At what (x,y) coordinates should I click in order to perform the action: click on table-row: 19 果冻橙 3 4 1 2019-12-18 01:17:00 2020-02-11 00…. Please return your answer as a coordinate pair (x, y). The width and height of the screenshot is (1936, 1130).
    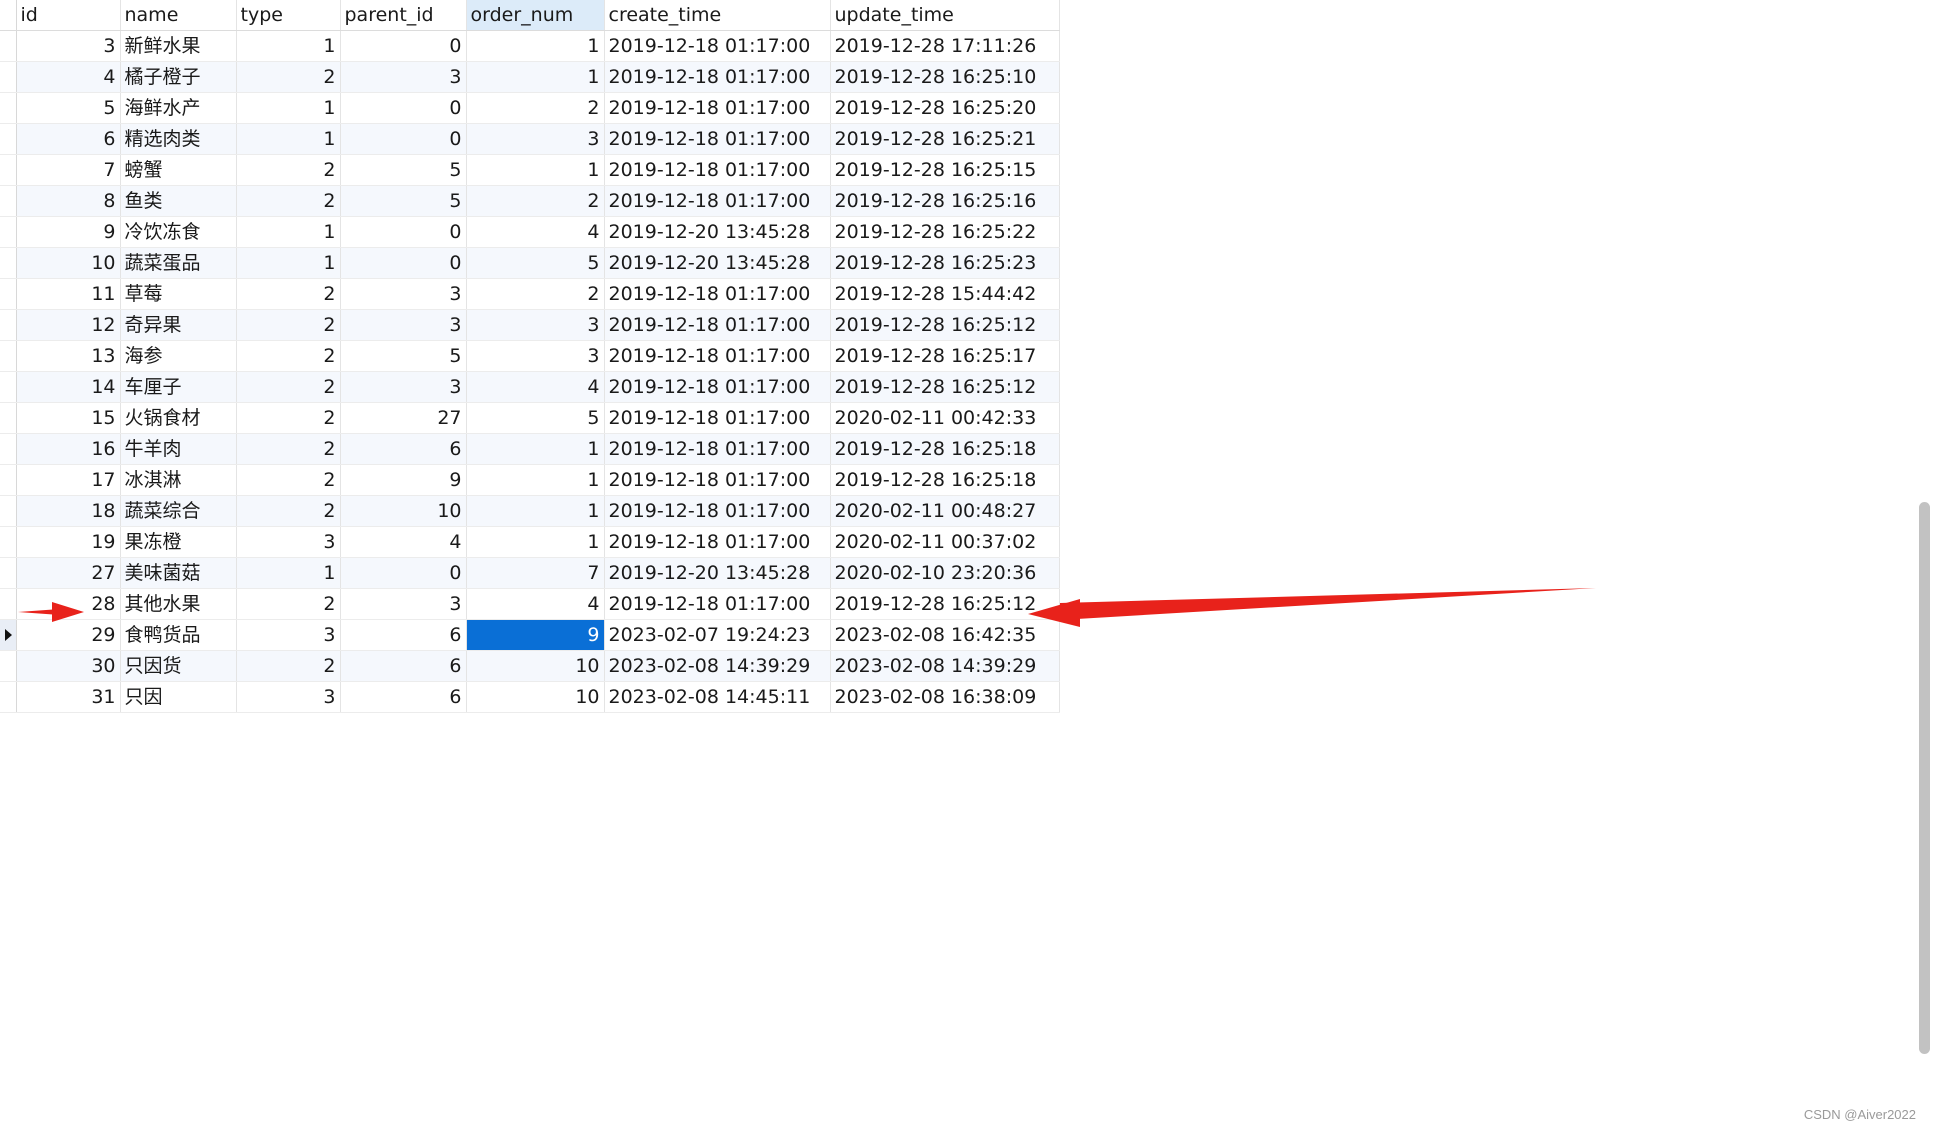
    Looking at the image, I should click on (530, 542).